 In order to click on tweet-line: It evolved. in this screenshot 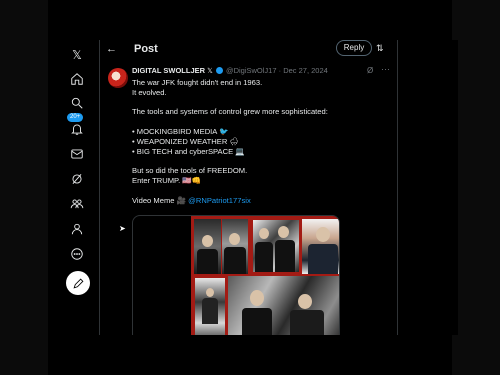, I will do `click(149, 93)`.